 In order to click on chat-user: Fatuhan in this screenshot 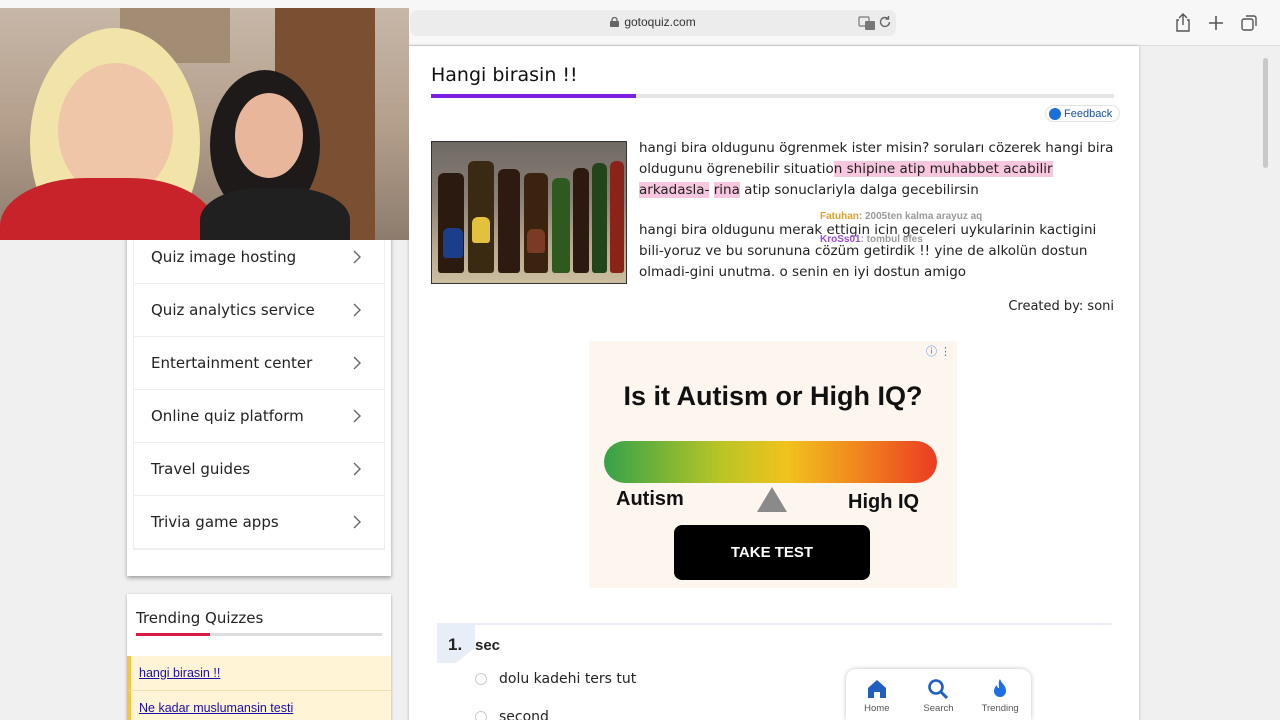, I will do `click(839, 216)`.